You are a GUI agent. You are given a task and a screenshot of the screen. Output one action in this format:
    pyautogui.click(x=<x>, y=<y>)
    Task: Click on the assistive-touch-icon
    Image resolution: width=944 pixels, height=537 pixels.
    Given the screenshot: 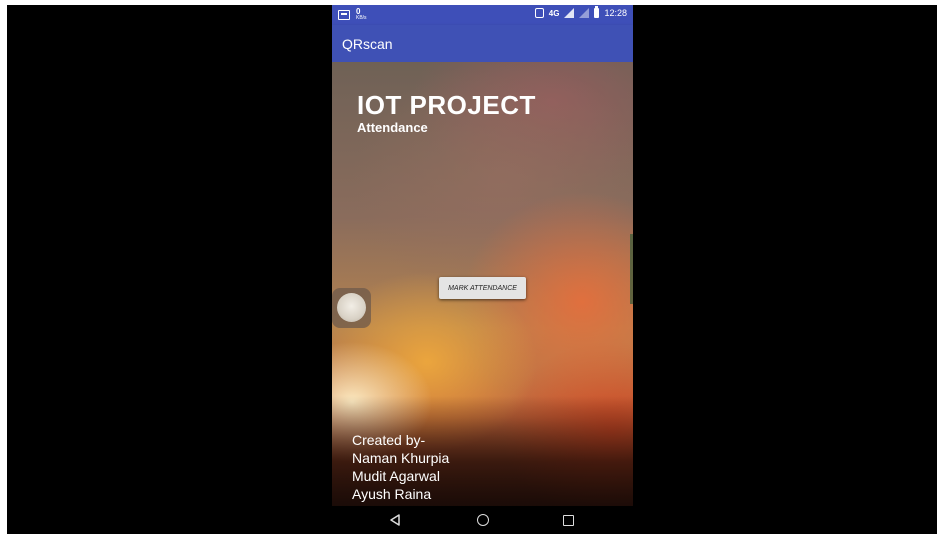 What is the action you would take?
    pyautogui.click(x=351, y=307)
    